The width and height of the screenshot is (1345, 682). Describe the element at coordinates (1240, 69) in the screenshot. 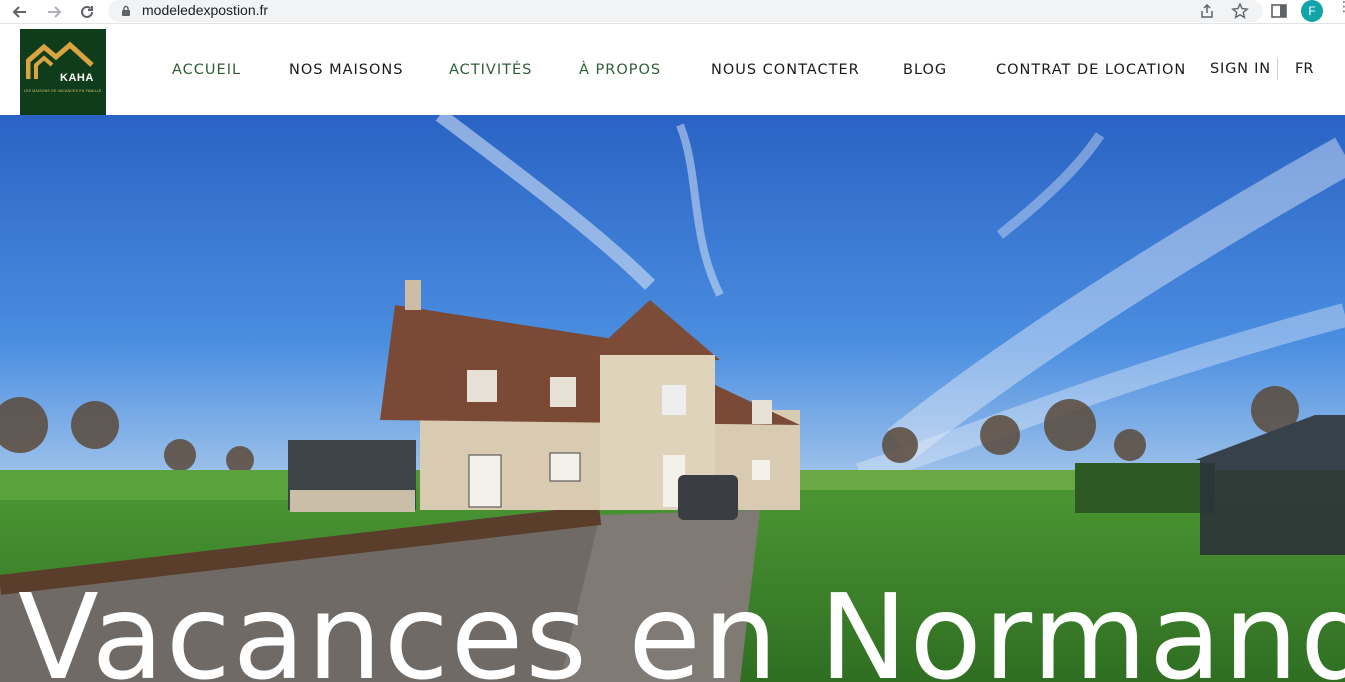

I see `sign-in-link: SIGN IN` at that location.